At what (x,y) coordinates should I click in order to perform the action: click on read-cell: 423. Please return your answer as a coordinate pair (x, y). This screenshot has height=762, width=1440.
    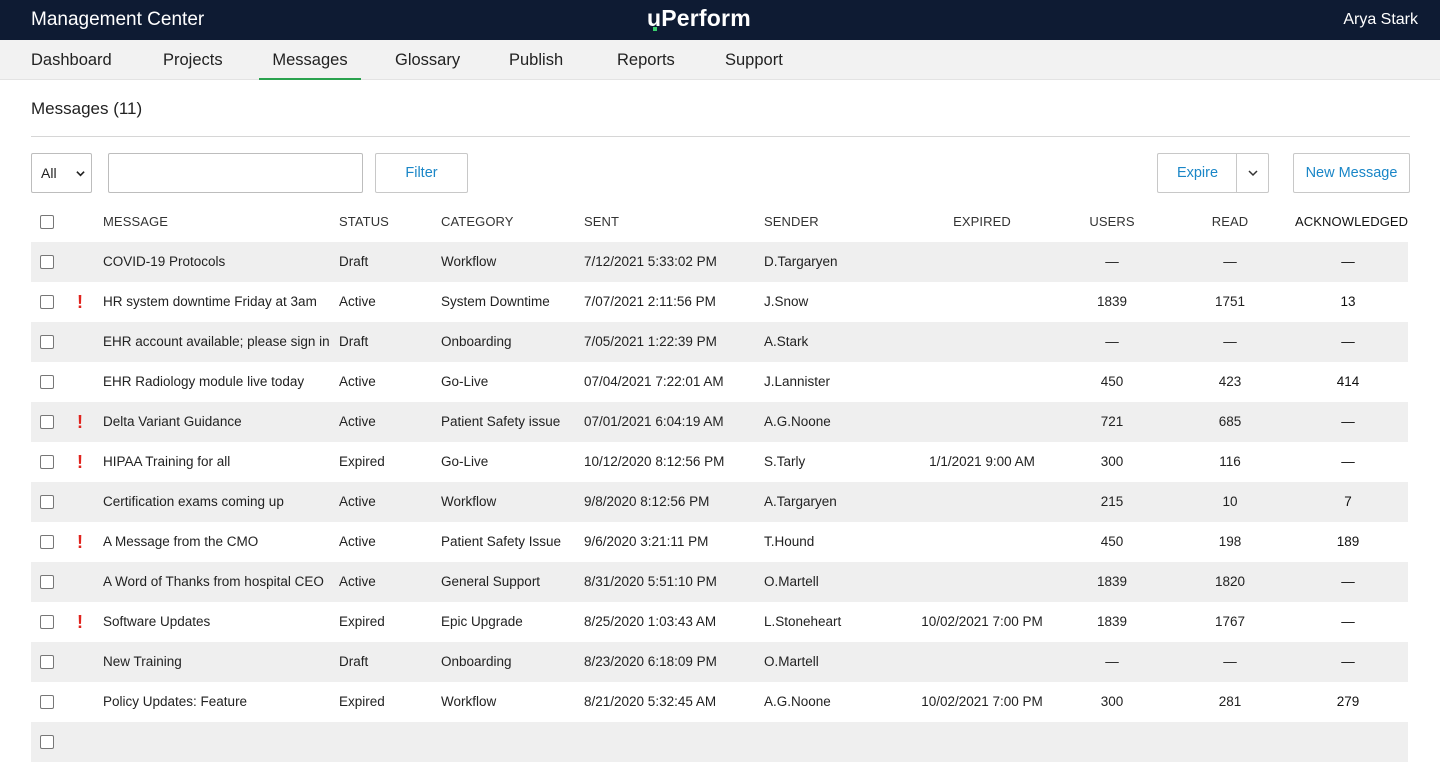
    Looking at the image, I should click on (1230, 381).